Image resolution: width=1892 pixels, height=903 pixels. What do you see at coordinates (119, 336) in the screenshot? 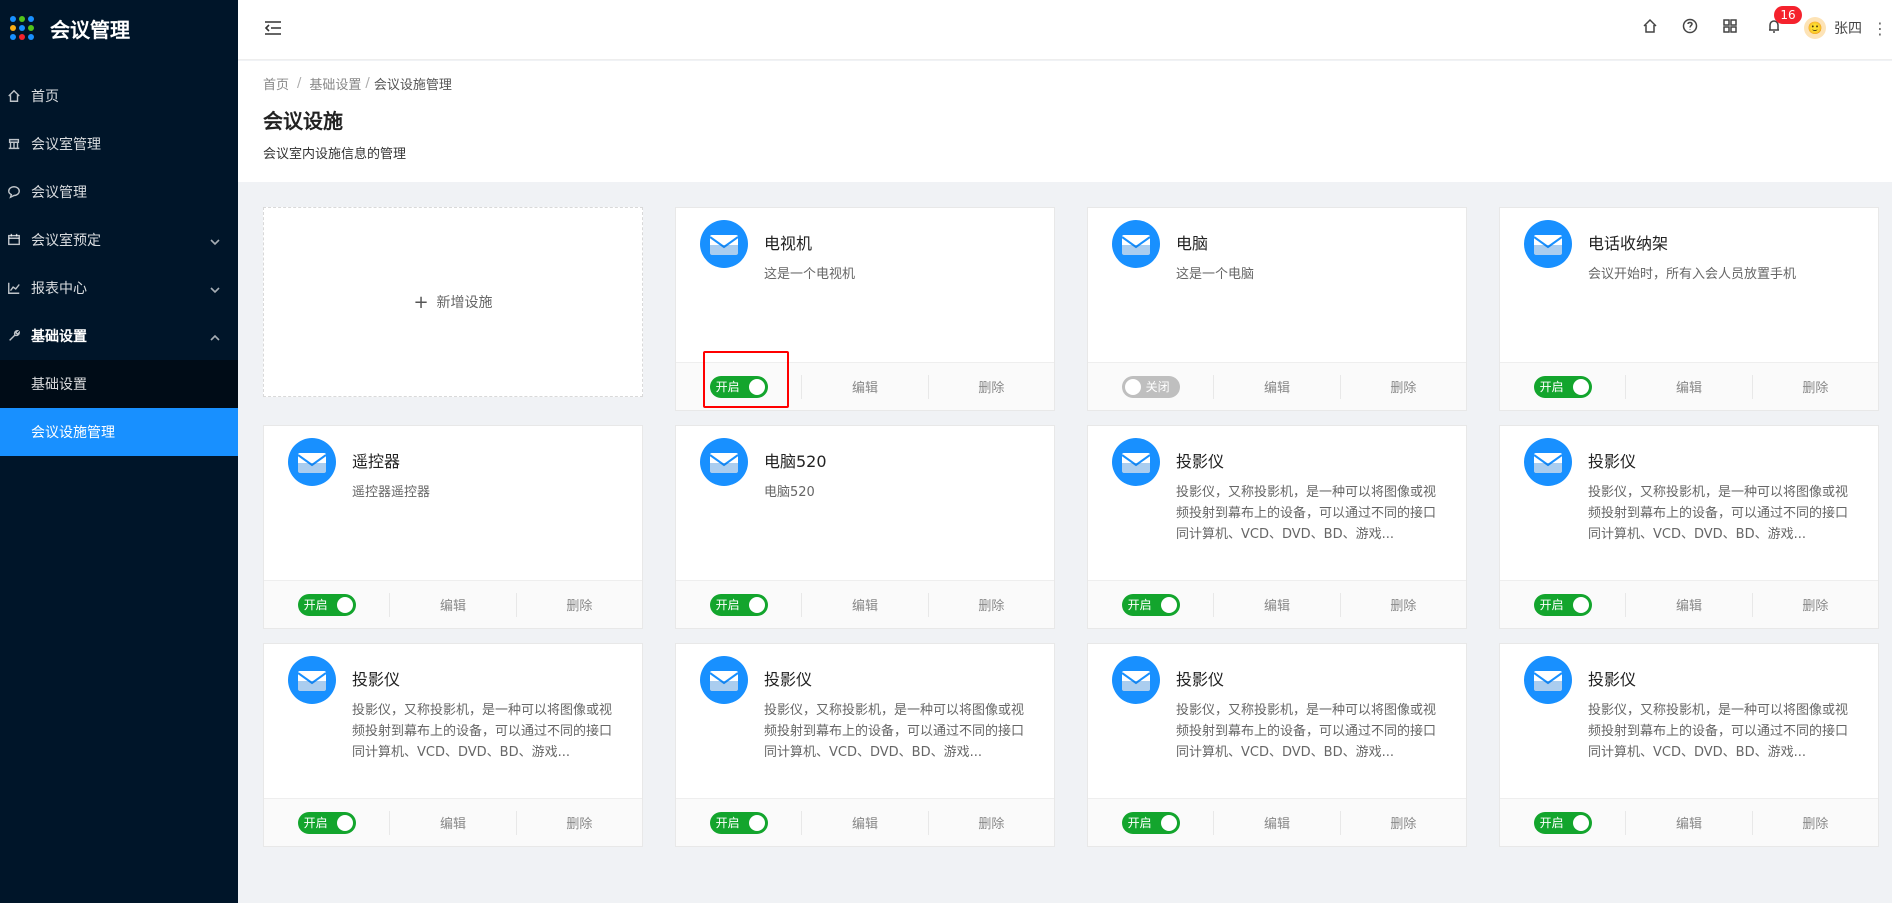
I see `sidebar-item-basic-settings: 基础设置` at bounding box center [119, 336].